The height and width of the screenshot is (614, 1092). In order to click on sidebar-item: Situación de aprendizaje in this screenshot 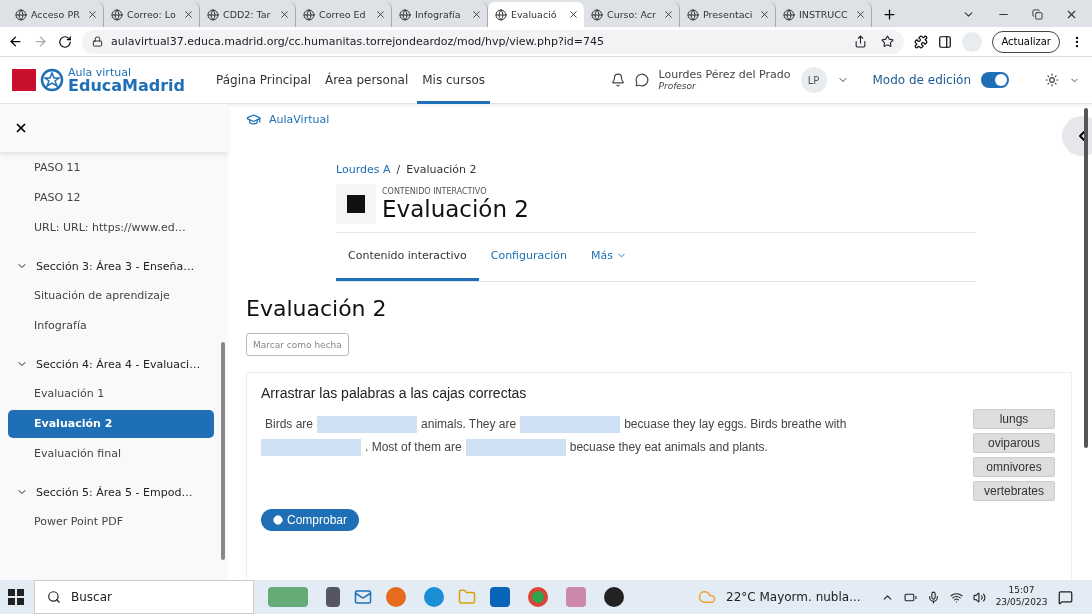, I will do `click(111, 296)`.